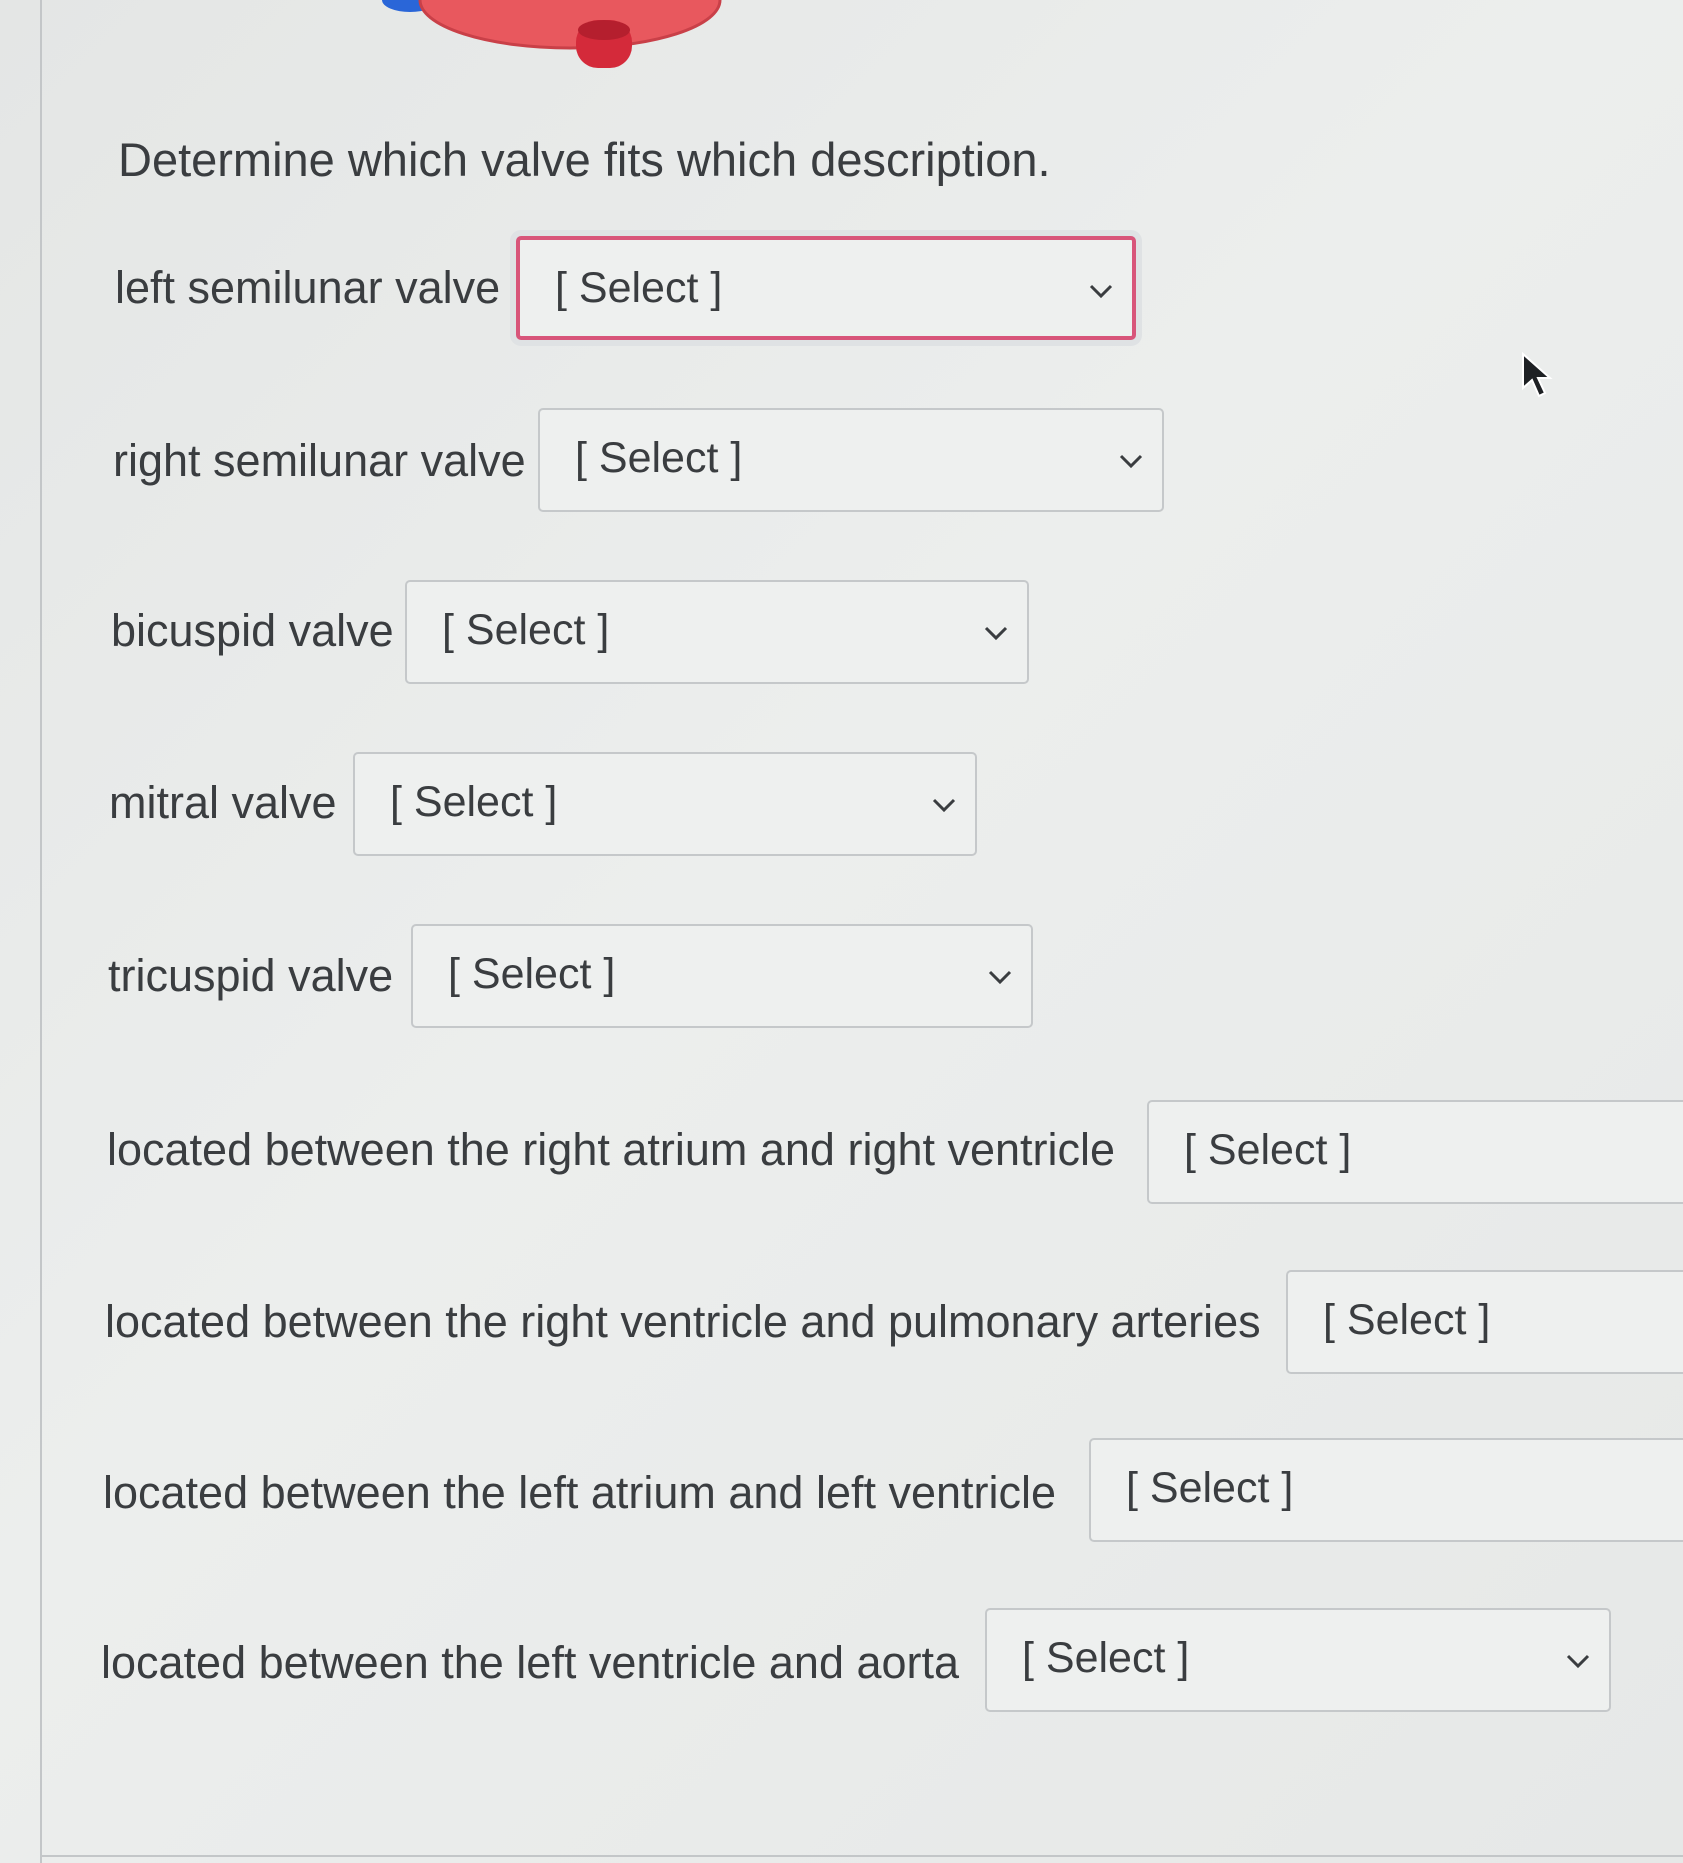  What do you see at coordinates (319, 460) in the screenshot?
I see `label-right-semilunar-valve: right semilunar valve` at bounding box center [319, 460].